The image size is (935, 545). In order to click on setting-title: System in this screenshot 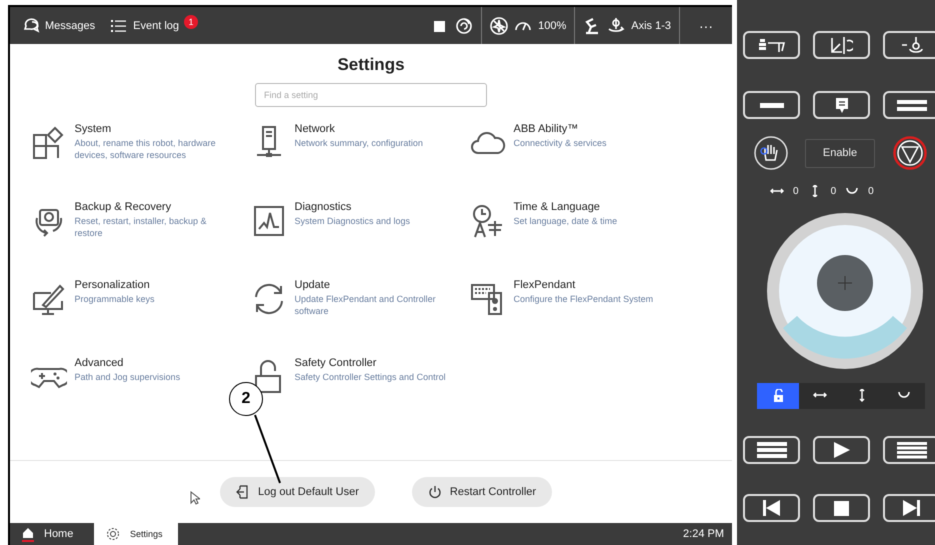, I will do `click(153, 129)`.